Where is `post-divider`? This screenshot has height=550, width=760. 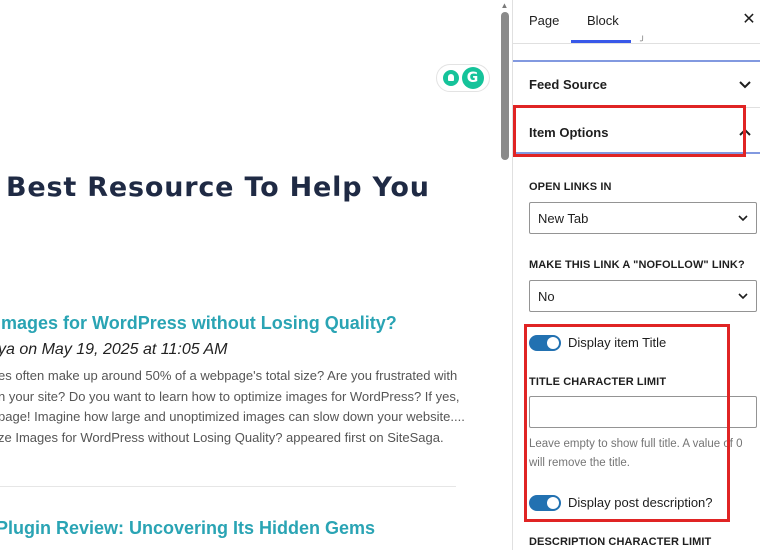 post-divider is located at coordinates (228, 486).